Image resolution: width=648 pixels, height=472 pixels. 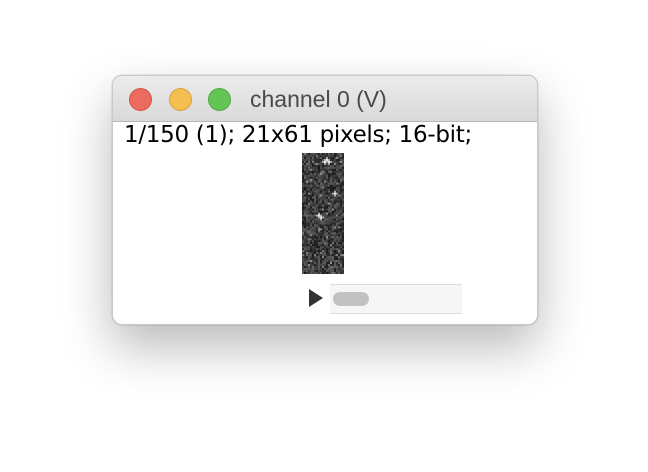 What do you see at coordinates (351, 299) in the screenshot?
I see `scrollbar-thumb` at bounding box center [351, 299].